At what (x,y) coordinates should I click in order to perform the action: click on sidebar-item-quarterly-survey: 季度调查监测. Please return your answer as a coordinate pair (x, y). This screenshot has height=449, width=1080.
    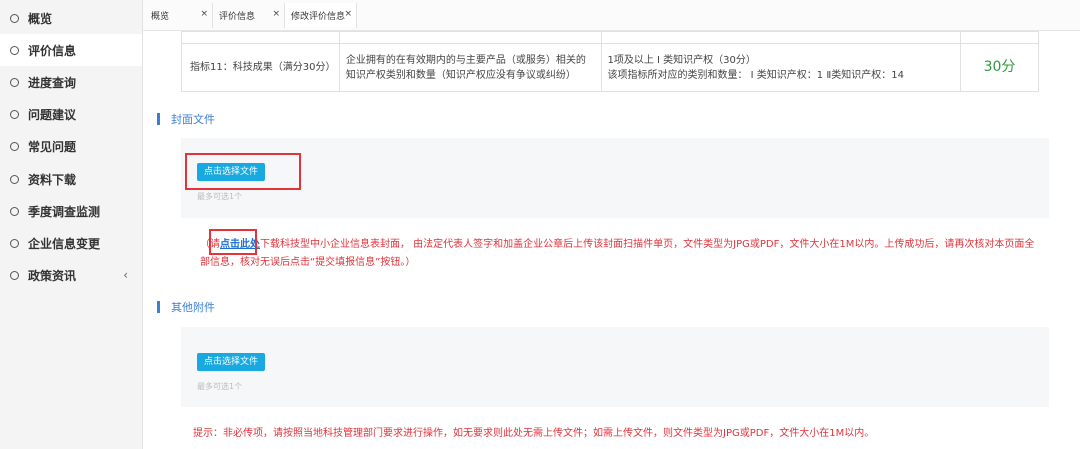
    Looking at the image, I should click on (71, 211).